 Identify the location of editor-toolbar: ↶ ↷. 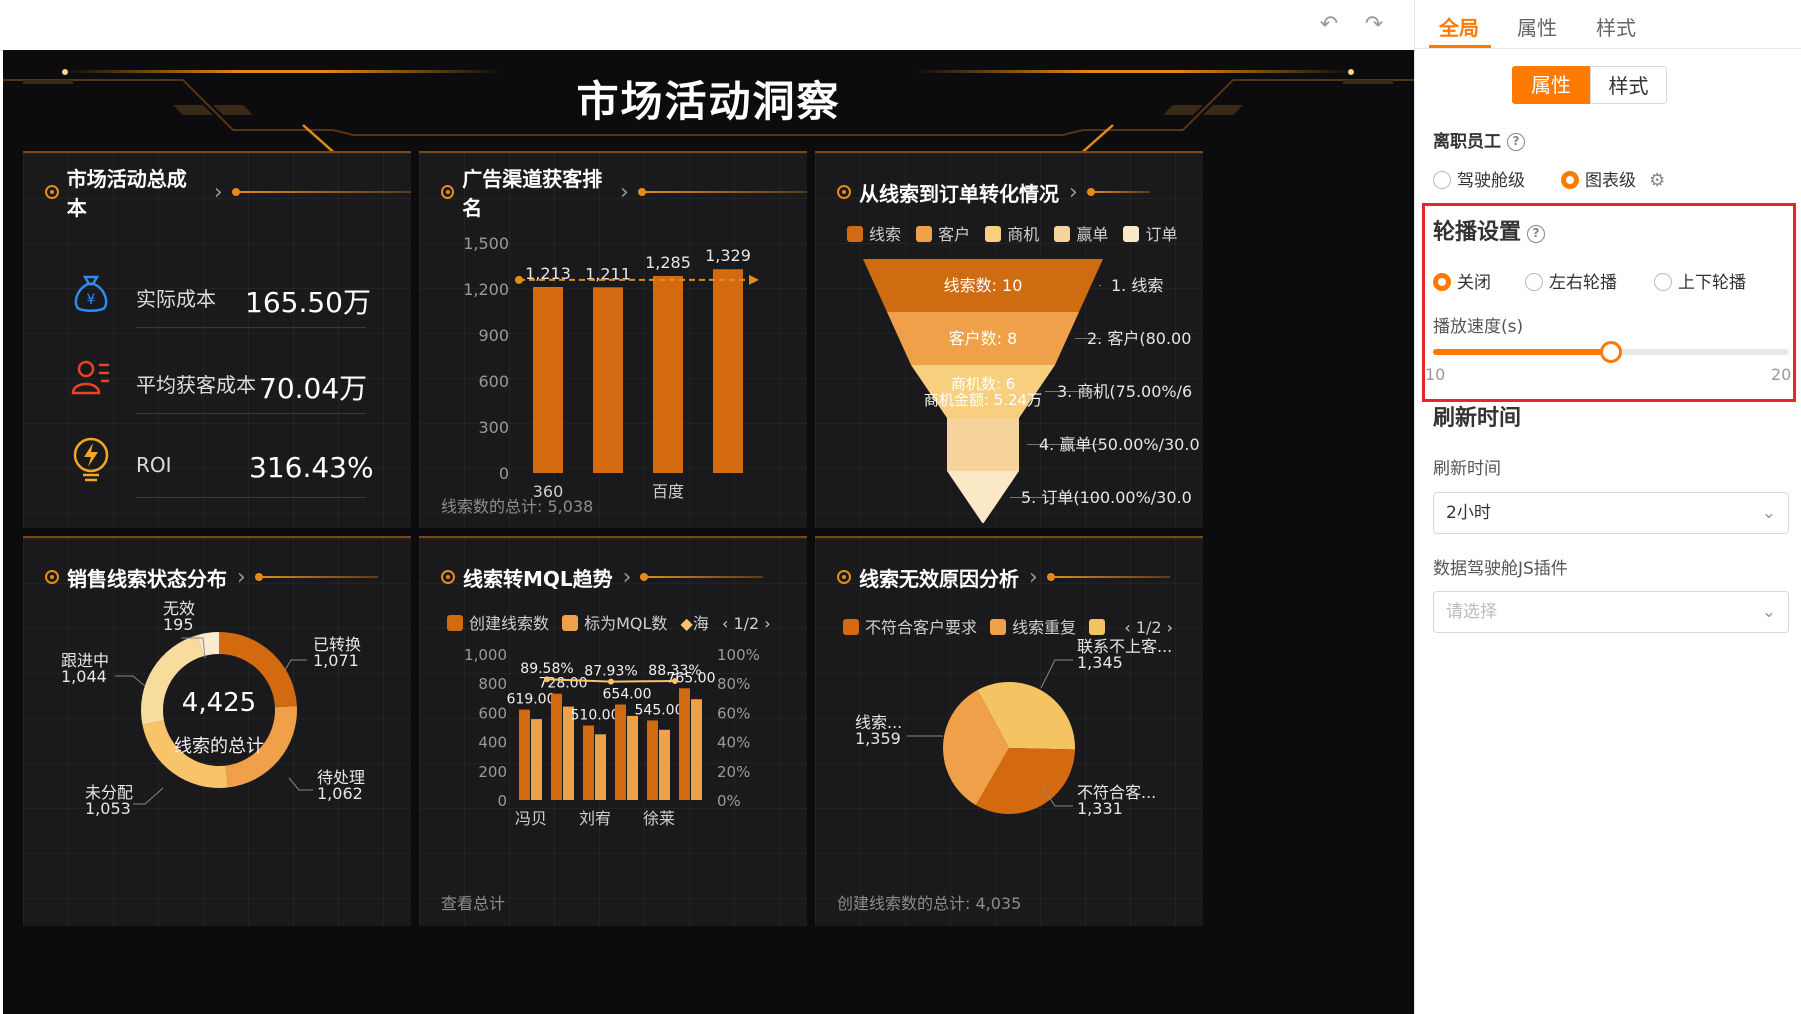
(707, 25).